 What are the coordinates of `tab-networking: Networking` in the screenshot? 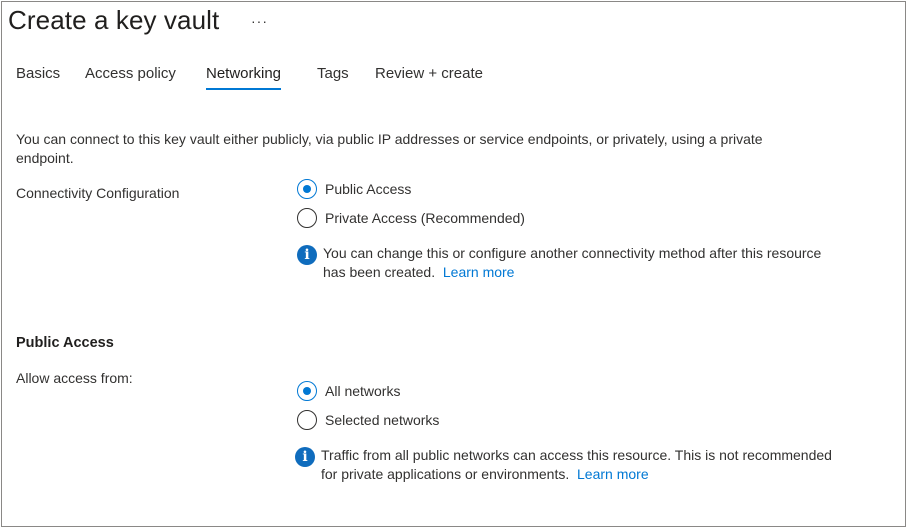 It's located at (244, 77).